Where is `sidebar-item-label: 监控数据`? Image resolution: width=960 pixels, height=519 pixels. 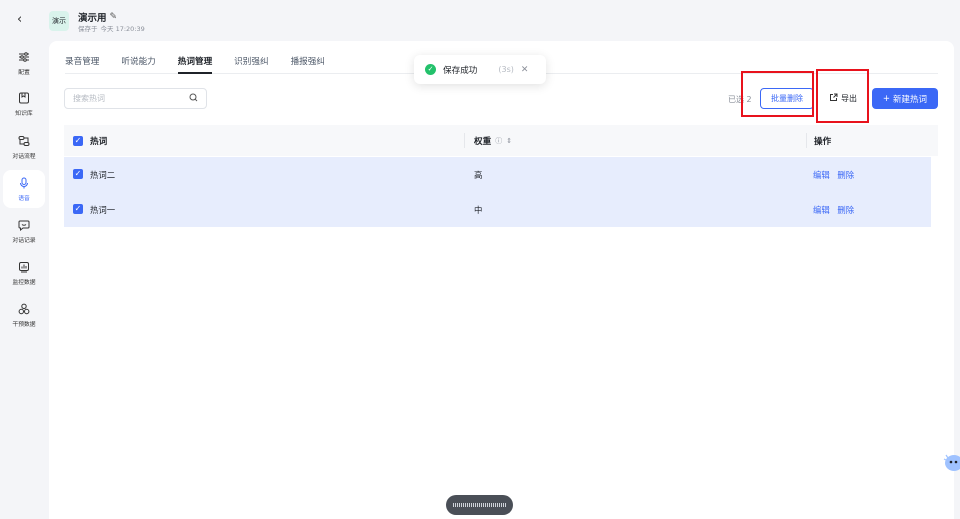 sidebar-item-label: 监控数据 is located at coordinates (24, 282).